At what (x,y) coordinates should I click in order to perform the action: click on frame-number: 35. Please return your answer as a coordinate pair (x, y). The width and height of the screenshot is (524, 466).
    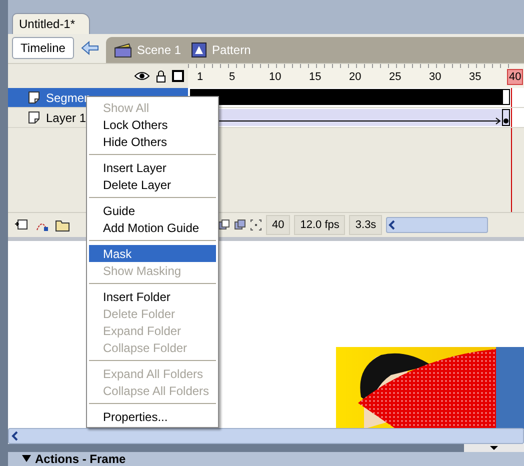
    Looking at the image, I should click on (475, 78).